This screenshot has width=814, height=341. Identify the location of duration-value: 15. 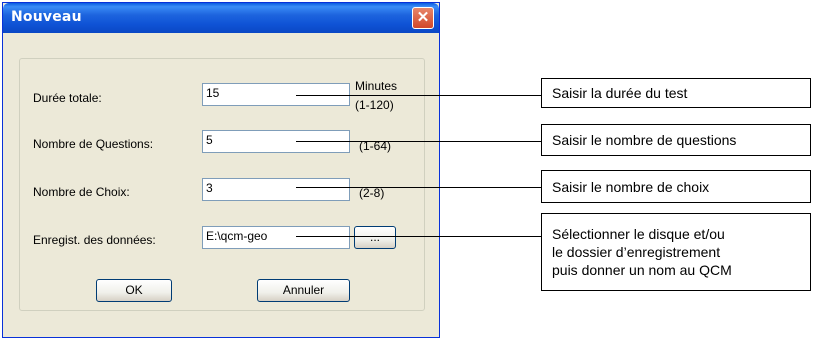
(213, 93).